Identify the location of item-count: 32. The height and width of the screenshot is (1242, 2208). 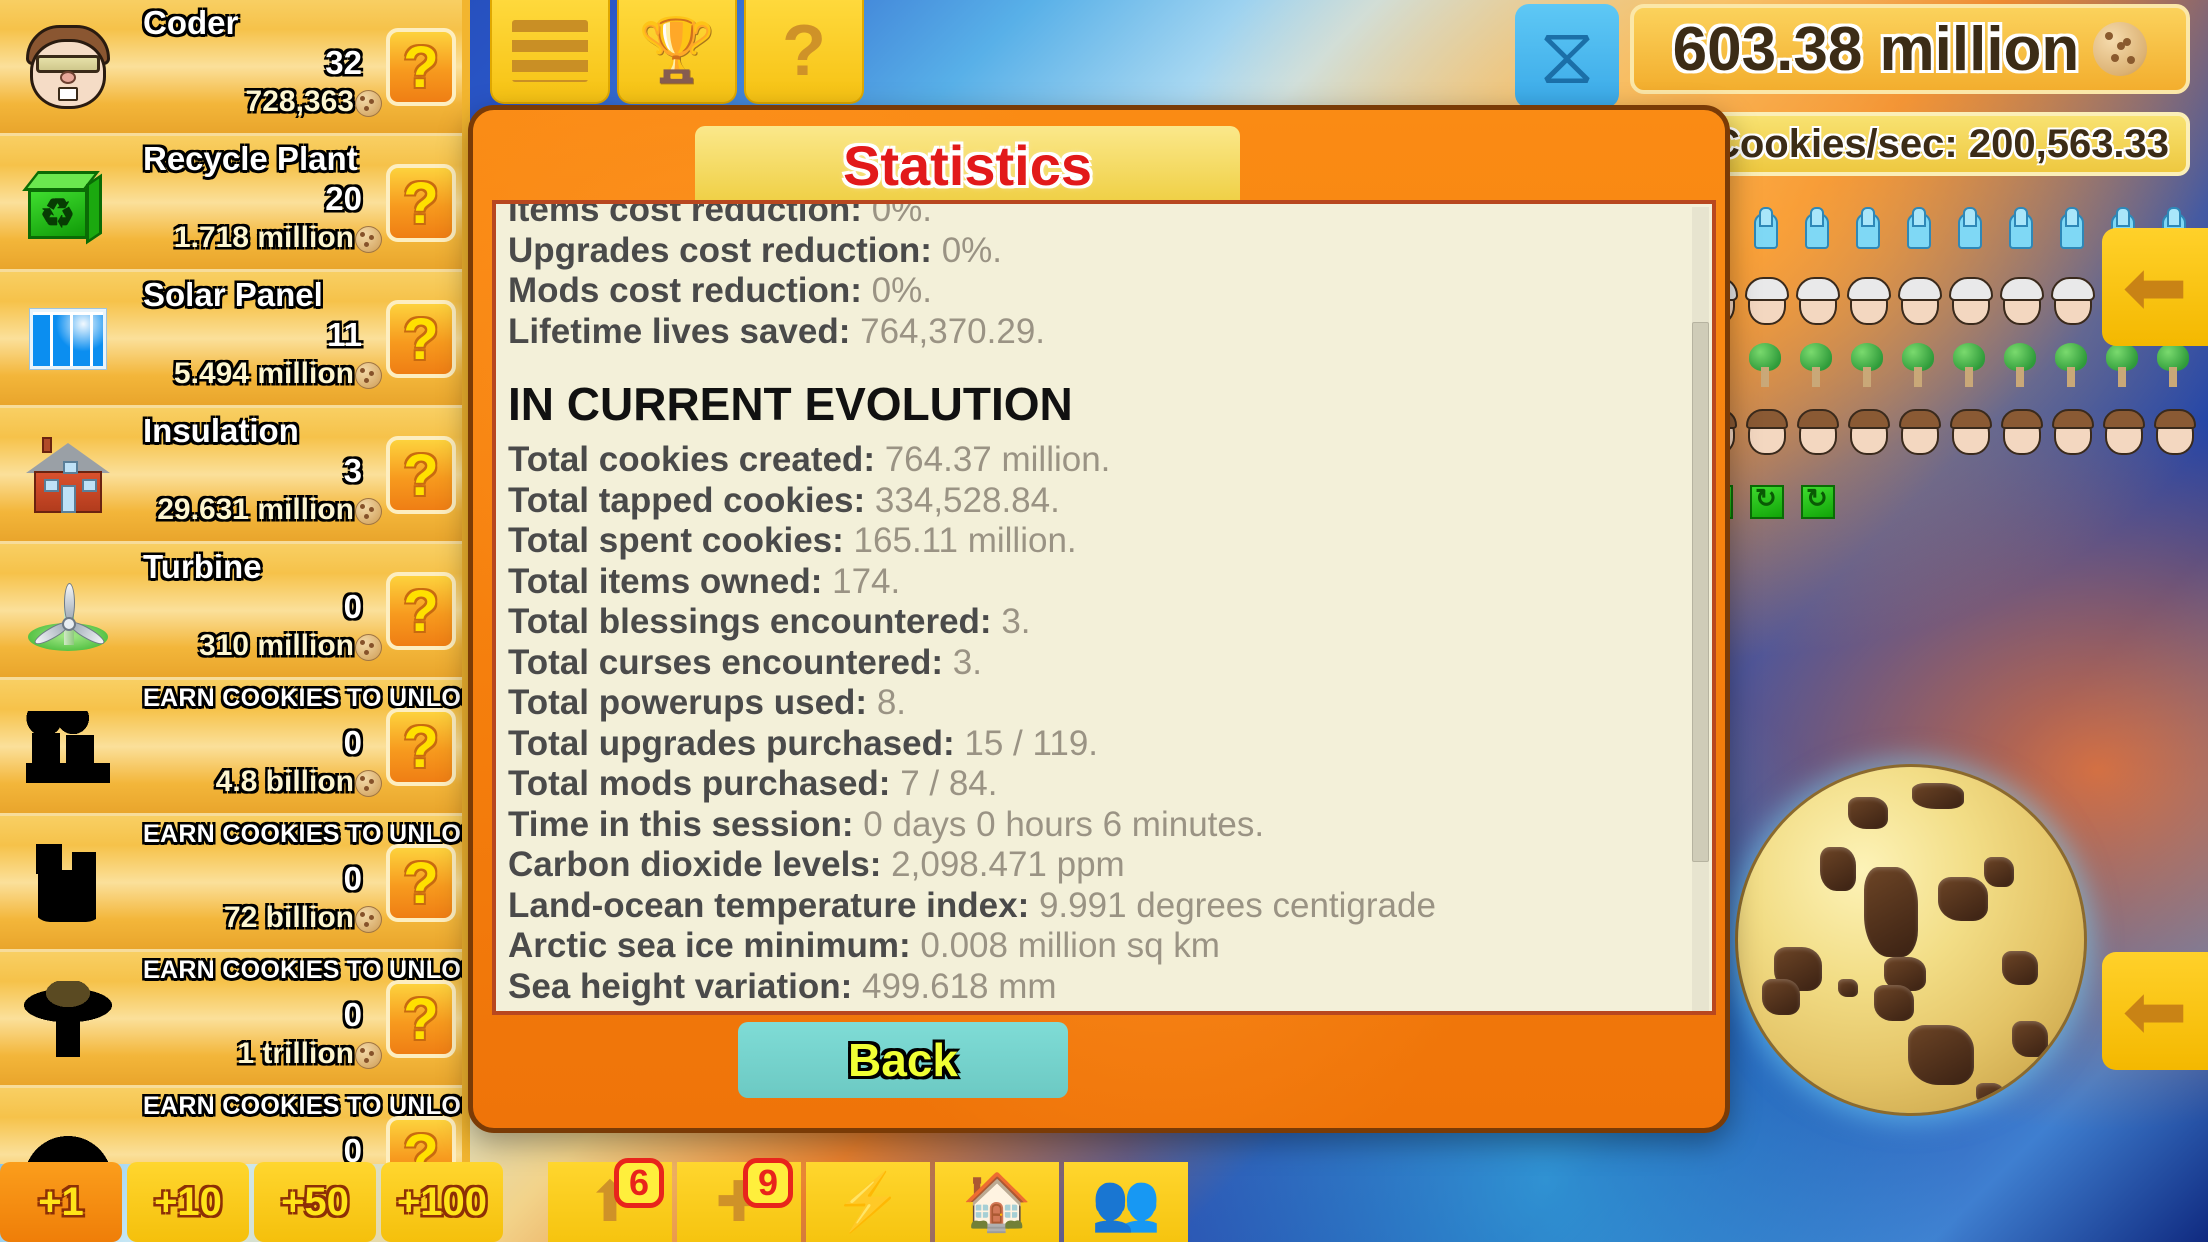
(343, 62).